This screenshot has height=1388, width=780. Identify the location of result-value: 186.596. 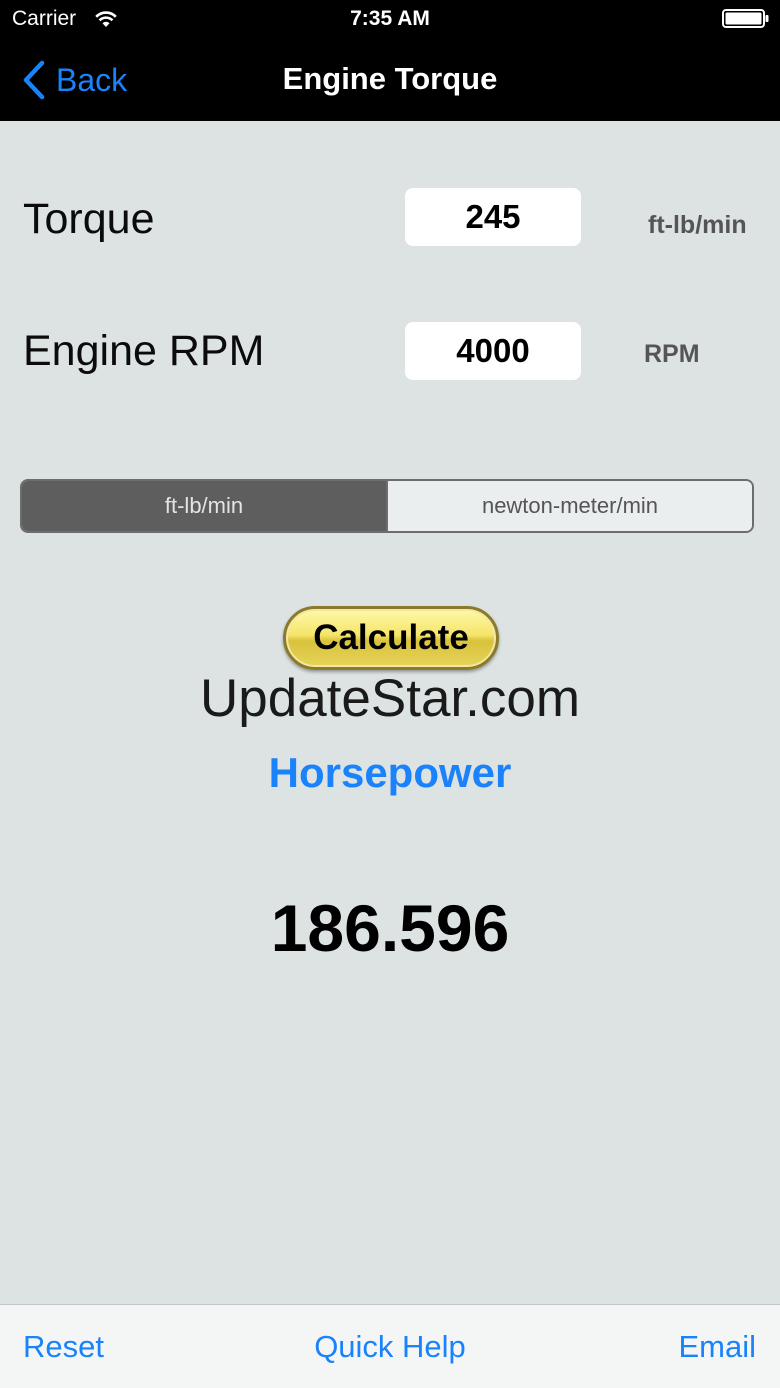
(390, 928).